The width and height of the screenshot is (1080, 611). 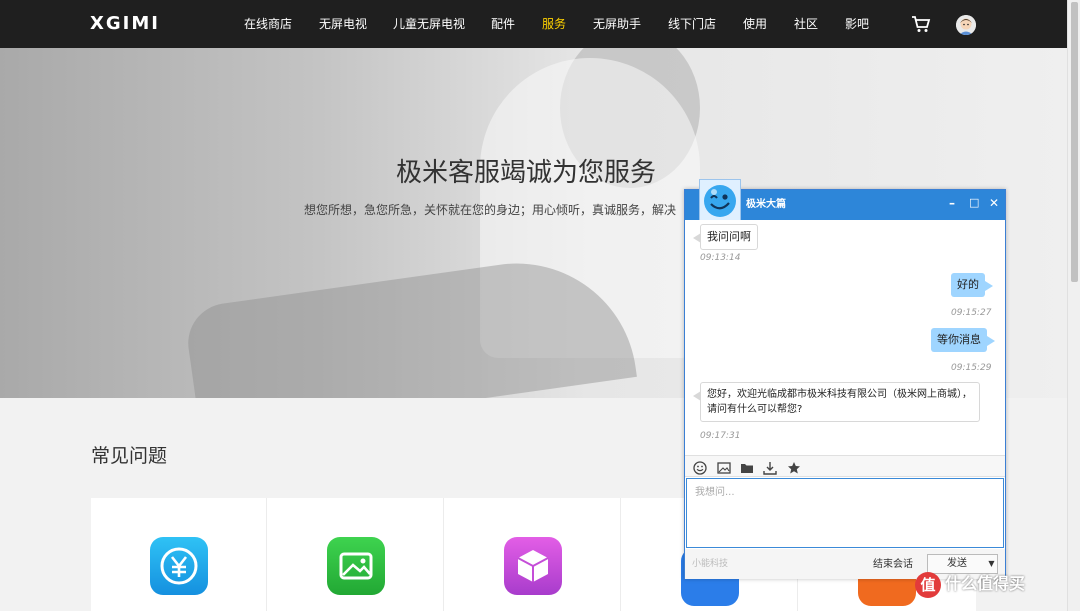 I want to click on nav-item-screenless-tv: 无屏电视, so click(x=343, y=24).